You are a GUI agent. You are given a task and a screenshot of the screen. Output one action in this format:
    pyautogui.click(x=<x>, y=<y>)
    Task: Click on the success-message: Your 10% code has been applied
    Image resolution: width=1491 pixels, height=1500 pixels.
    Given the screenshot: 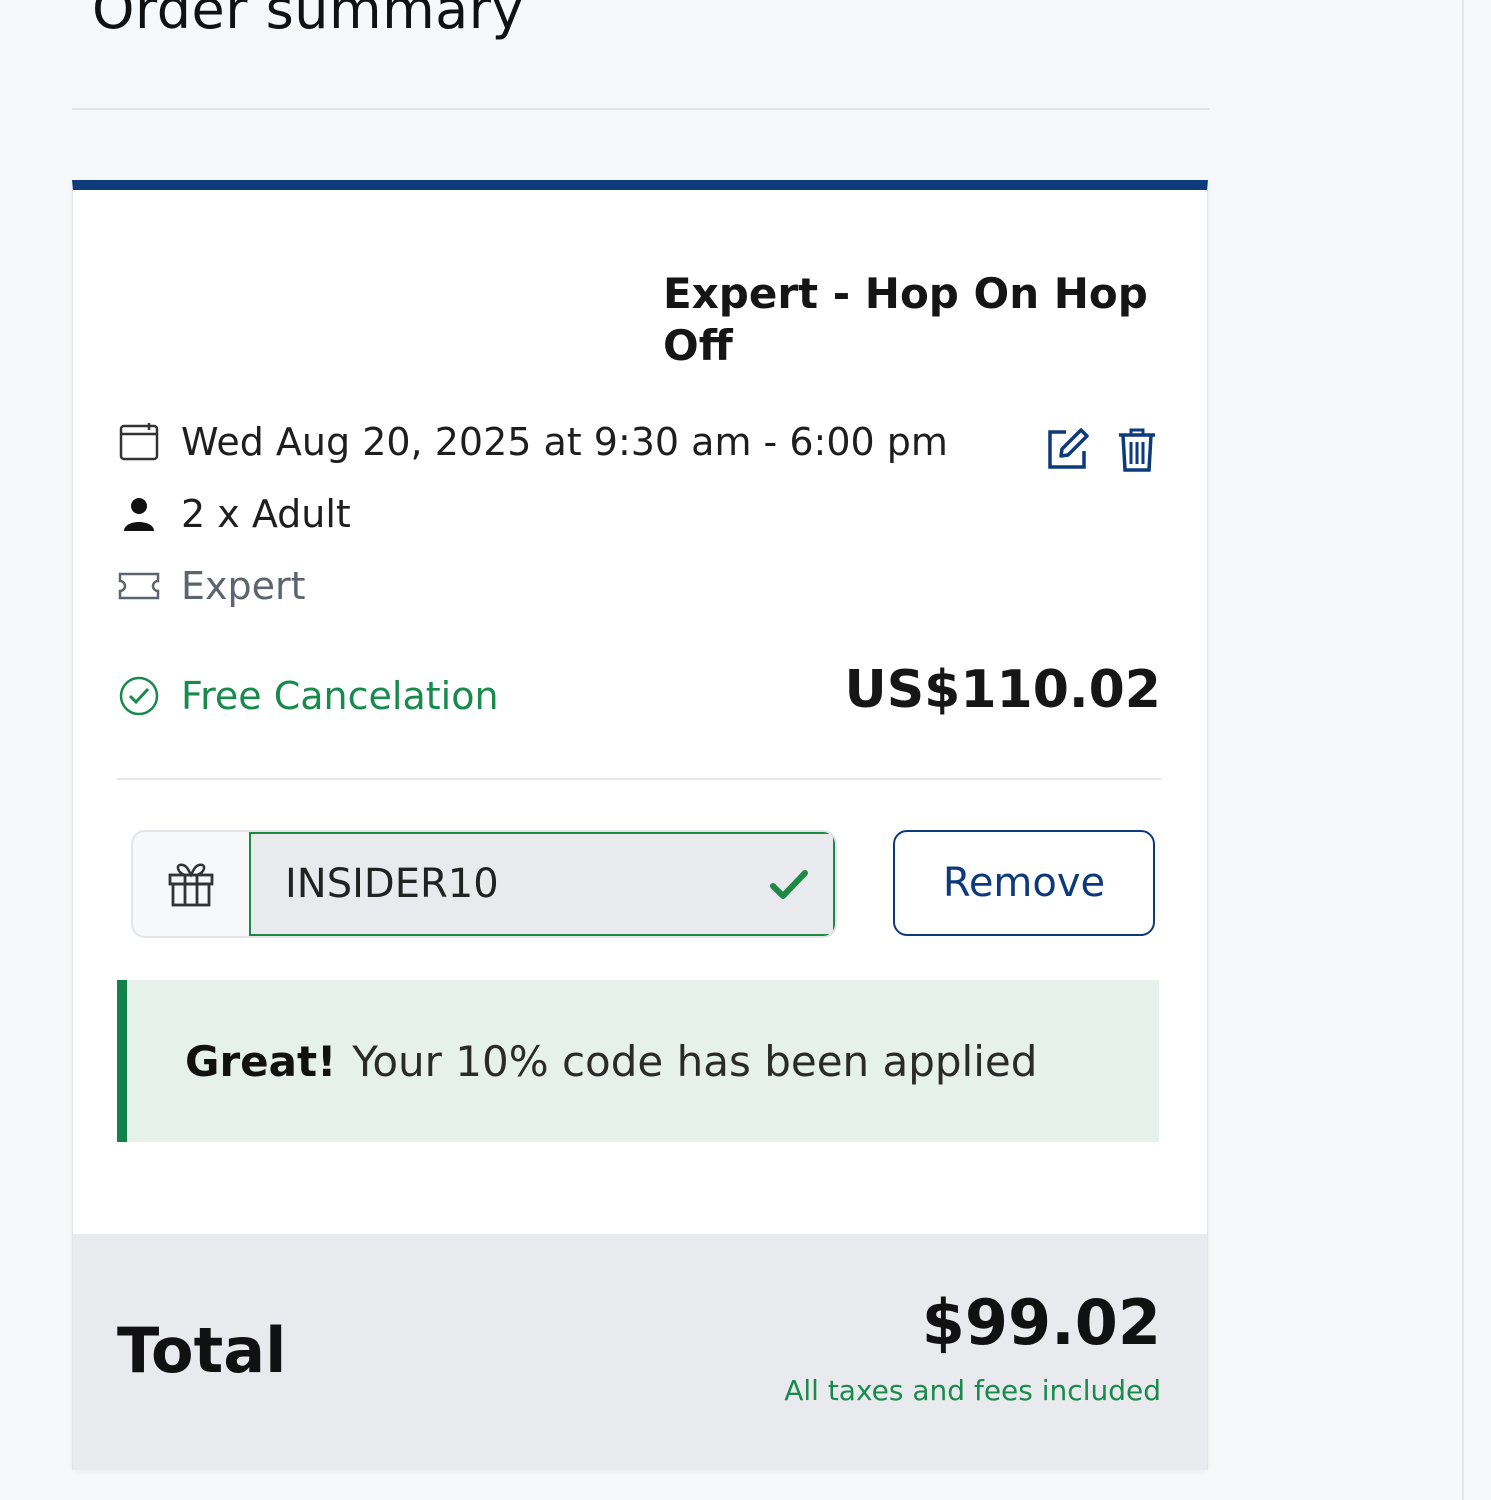 What is the action you would take?
    pyautogui.click(x=695, y=1061)
    